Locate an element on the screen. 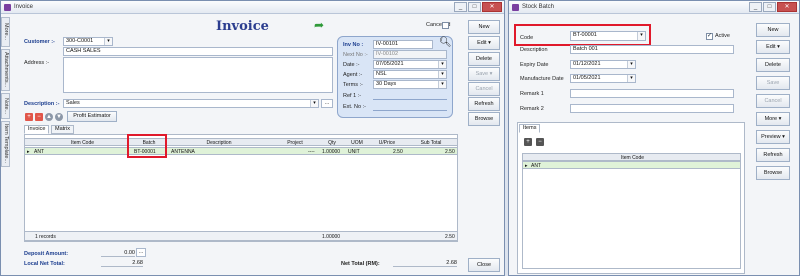  manufacture-date-value: 01/05/2021 is located at coordinates (587, 78).